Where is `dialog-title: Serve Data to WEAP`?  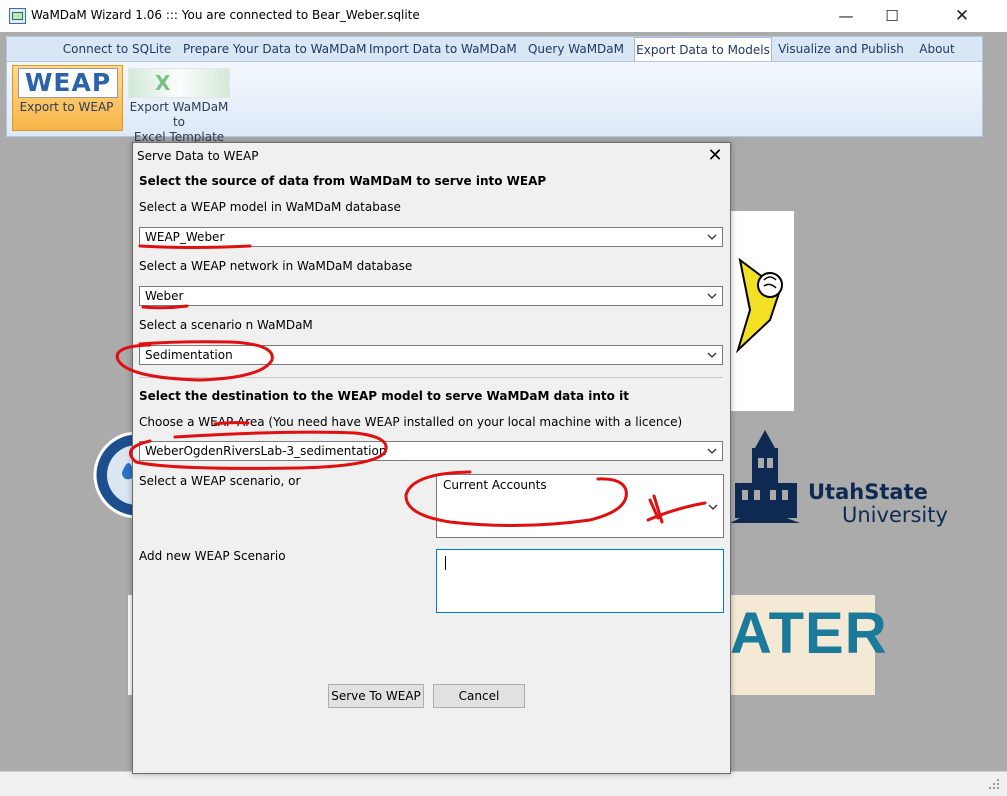
dialog-title: Serve Data to WEAP is located at coordinates (198, 156).